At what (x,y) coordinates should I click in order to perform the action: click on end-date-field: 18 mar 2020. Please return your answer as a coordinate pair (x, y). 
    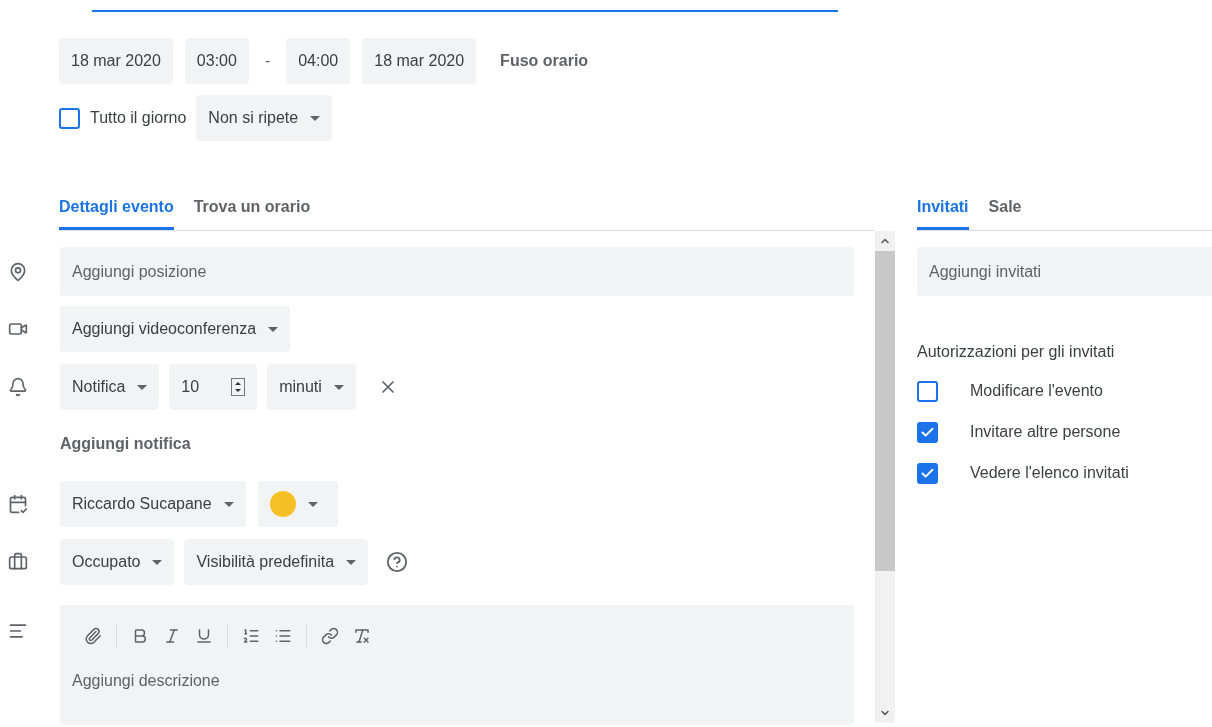
    Looking at the image, I should click on (419, 61).